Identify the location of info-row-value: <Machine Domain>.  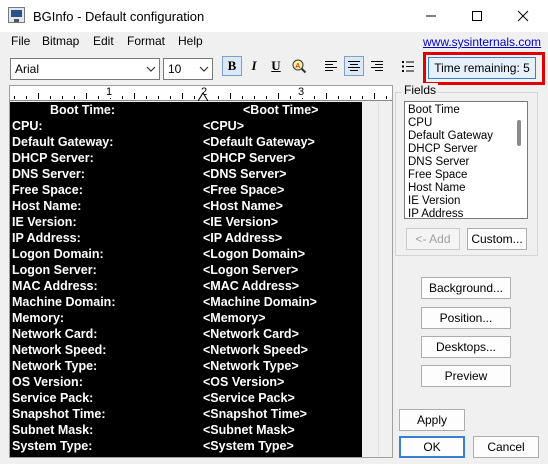
(260, 302).